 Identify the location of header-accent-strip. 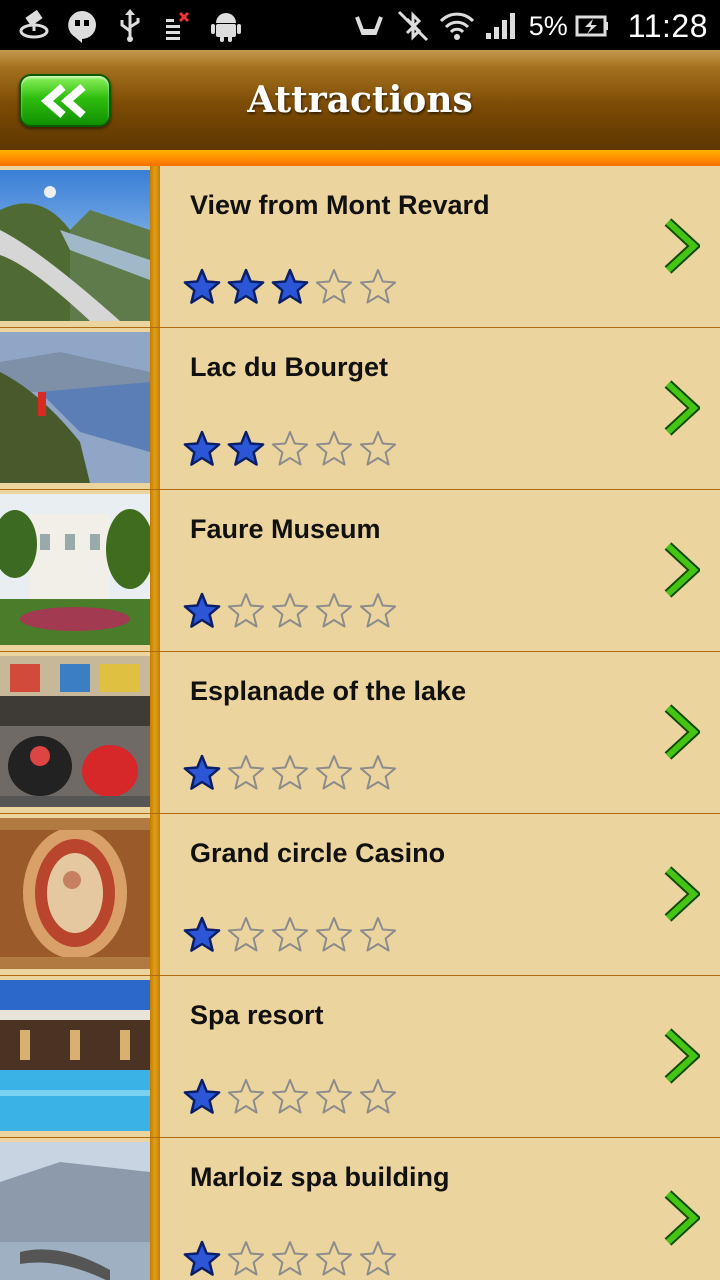
(360, 158).